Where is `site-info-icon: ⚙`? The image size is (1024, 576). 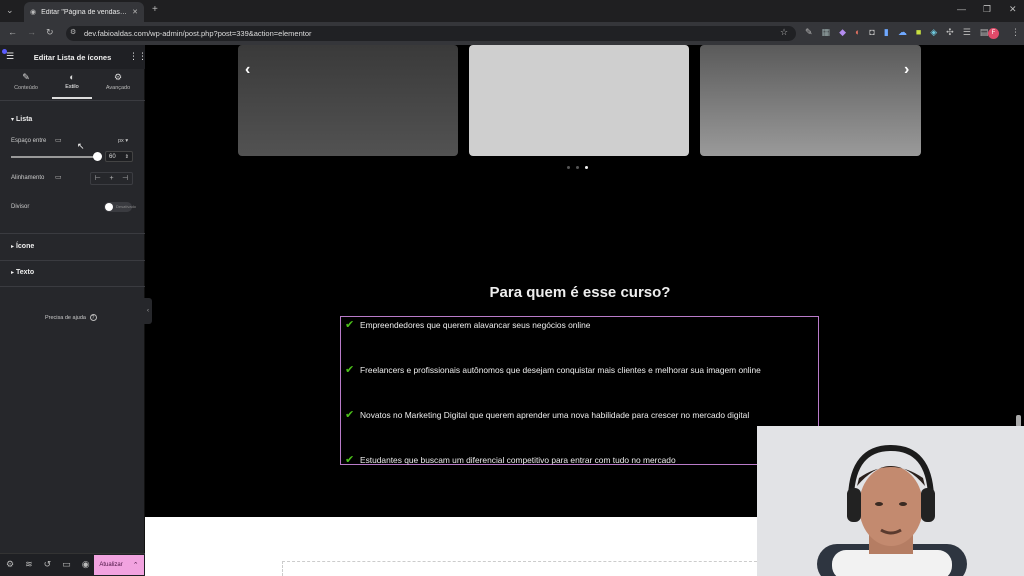 site-info-icon: ⚙ is located at coordinates (73, 32).